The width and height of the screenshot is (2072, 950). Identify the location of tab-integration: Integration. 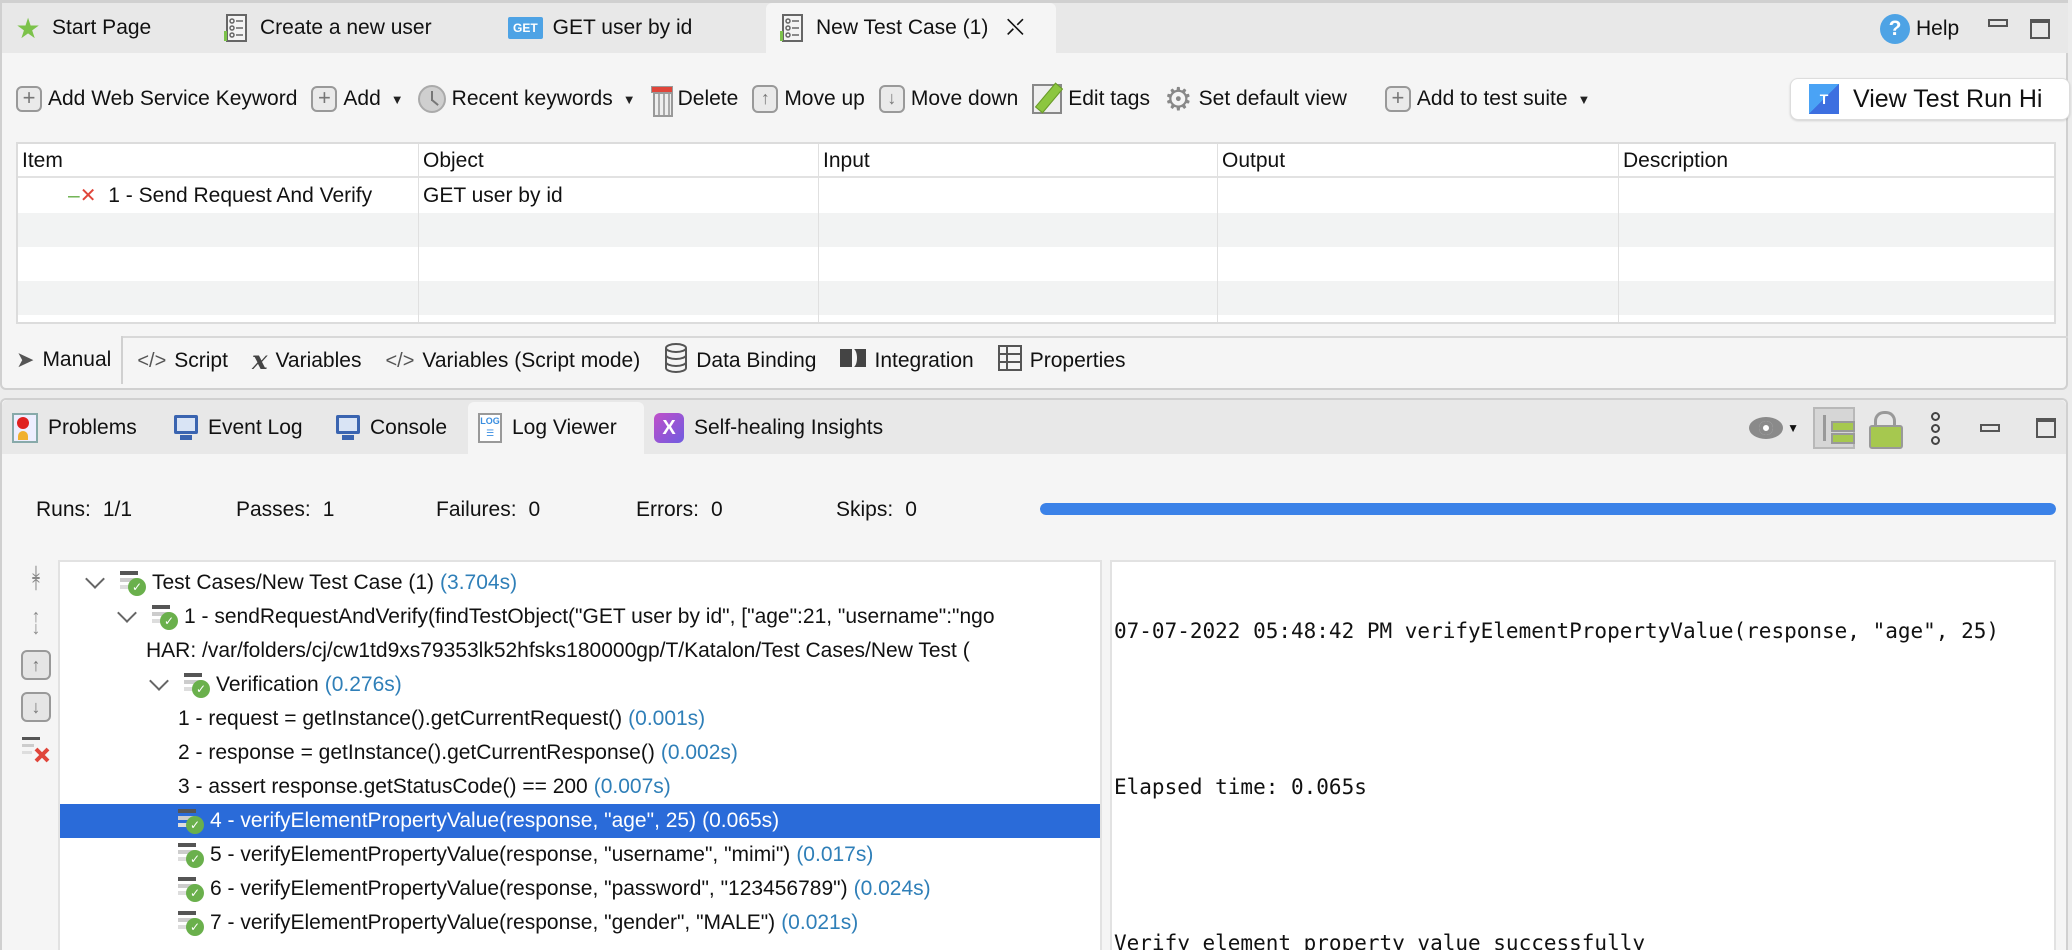
(904, 361).